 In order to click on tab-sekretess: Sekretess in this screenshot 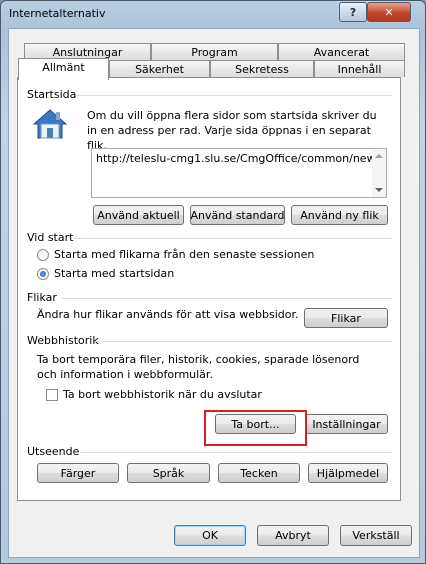, I will do `click(262, 68)`.